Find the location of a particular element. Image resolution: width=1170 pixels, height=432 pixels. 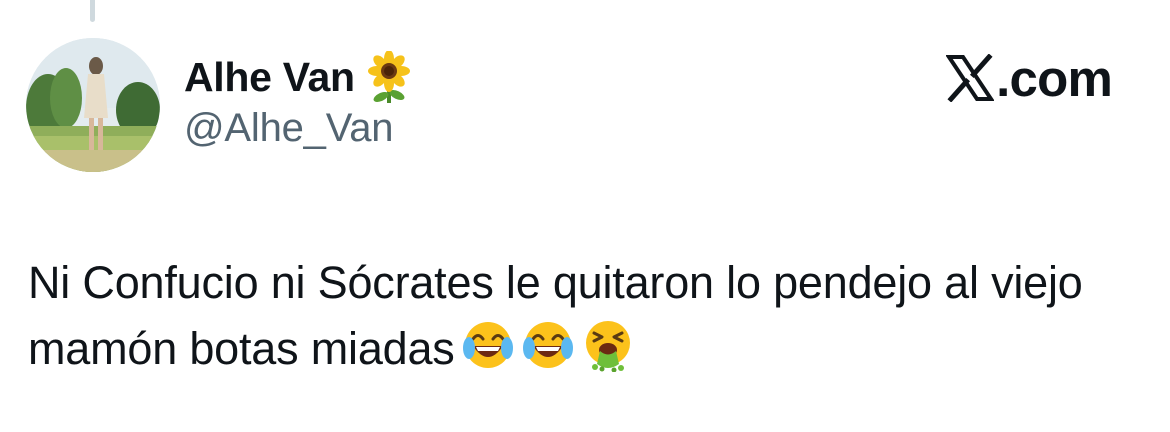

author-handle: @Alhe_Van is located at coordinates (289, 128).